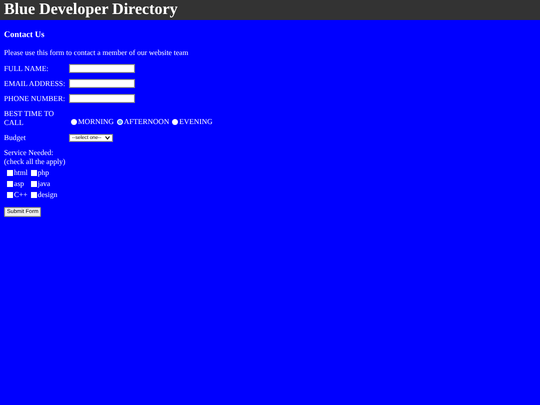 This screenshot has height=405, width=540. What do you see at coordinates (25, 34) in the screenshot?
I see `form-heading: Contact Us` at bounding box center [25, 34].